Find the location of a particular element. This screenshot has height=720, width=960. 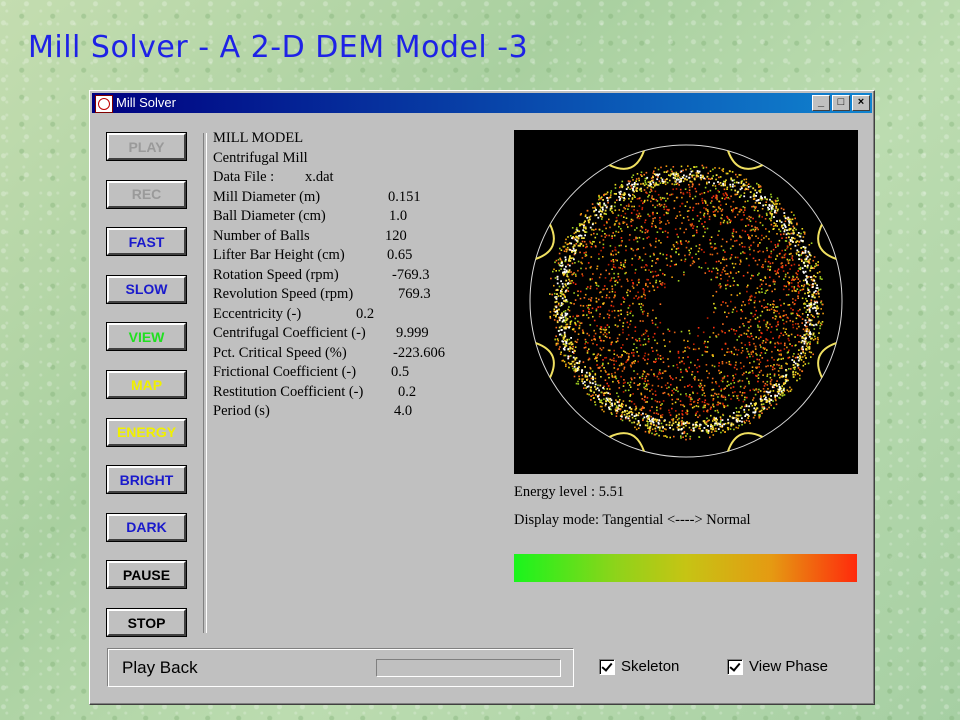

view-phase-checkbox: View Phase is located at coordinates (777, 666).